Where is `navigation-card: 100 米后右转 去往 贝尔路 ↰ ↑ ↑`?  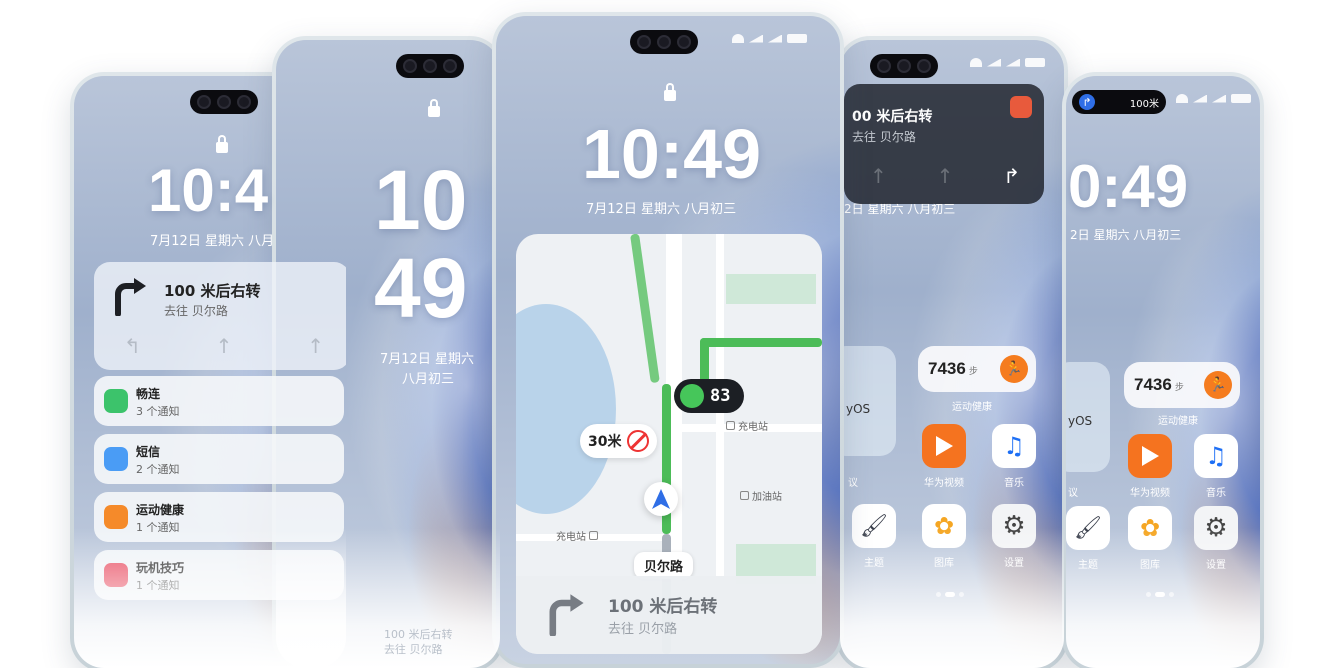
navigation-card: 100 米后右转 去往 贝尔路 ↰ ↑ ↑ is located at coordinates (220, 316).